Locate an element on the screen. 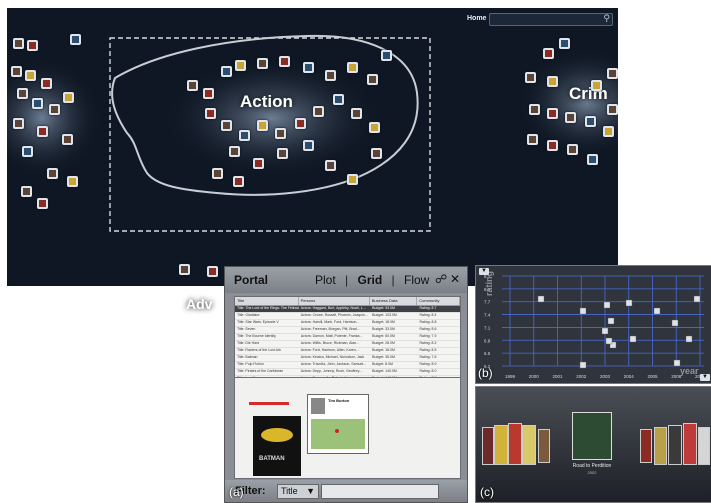  column-header-business: Business Data is located at coordinates (394, 301).